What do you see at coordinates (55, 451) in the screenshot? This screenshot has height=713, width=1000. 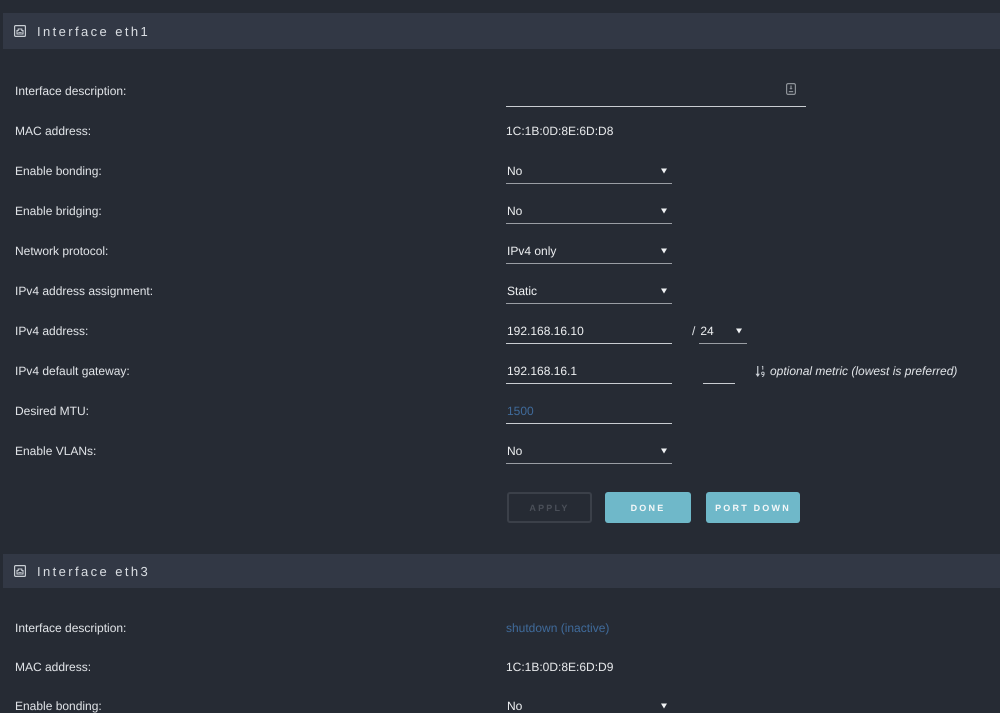 I see `field-label: Enable VLANs:` at bounding box center [55, 451].